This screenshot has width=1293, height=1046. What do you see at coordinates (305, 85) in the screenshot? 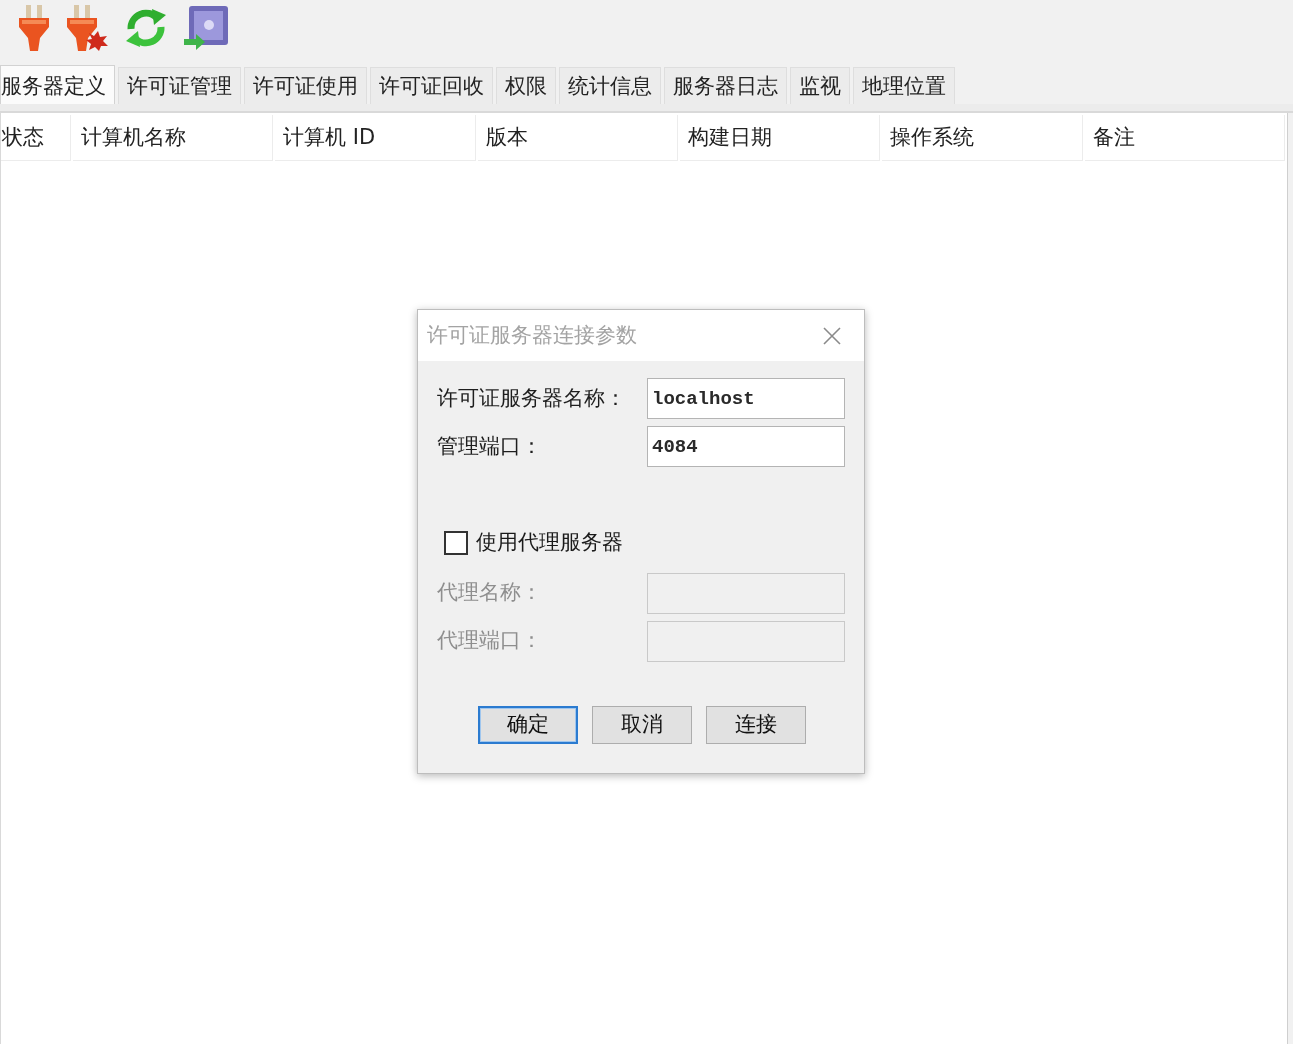
I see `tab: 许可证使用` at bounding box center [305, 85].